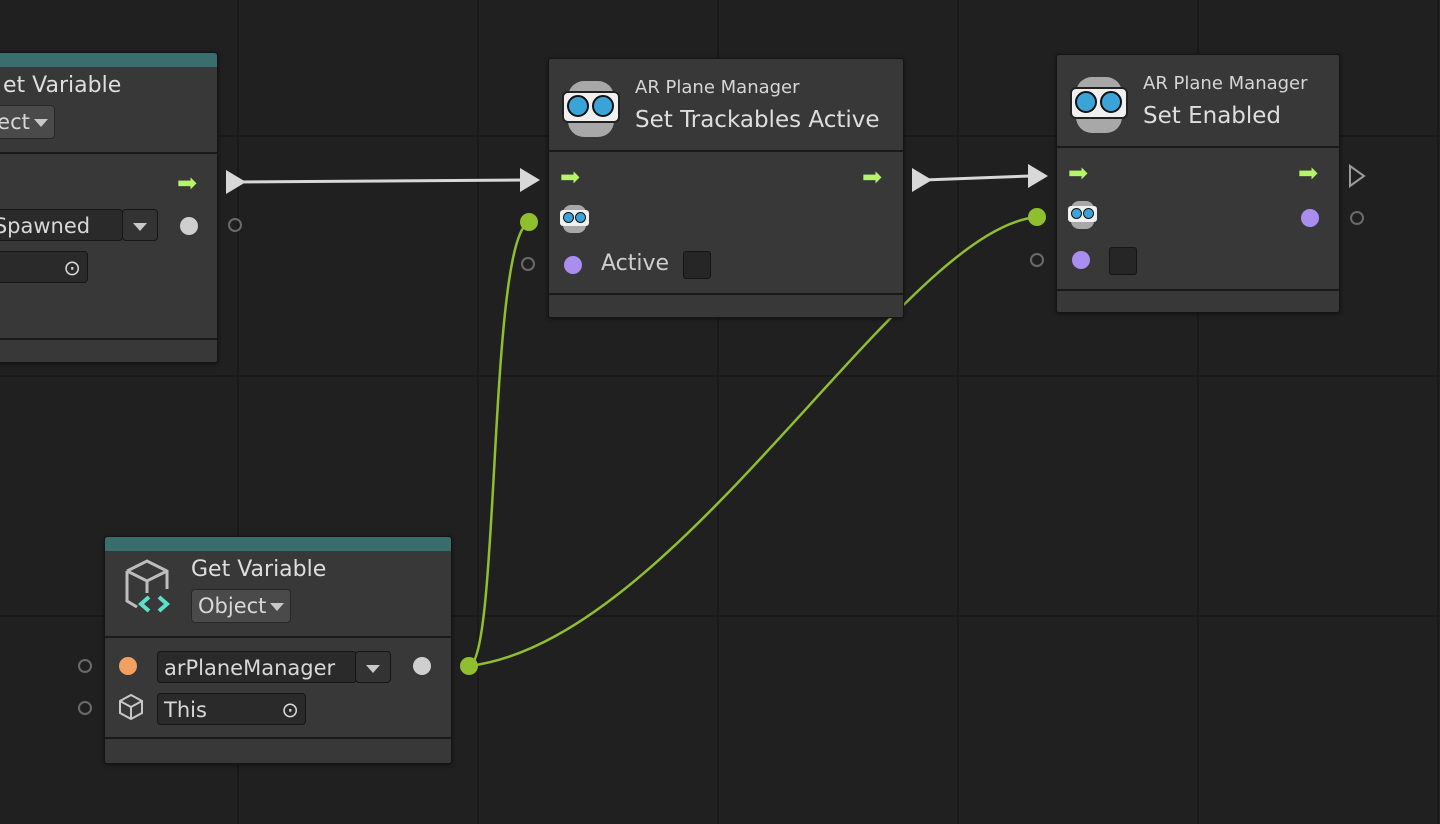  What do you see at coordinates (45, 226) in the screenshot?
I see `variable-name-value: lSpawned` at bounding box center [45, 226].